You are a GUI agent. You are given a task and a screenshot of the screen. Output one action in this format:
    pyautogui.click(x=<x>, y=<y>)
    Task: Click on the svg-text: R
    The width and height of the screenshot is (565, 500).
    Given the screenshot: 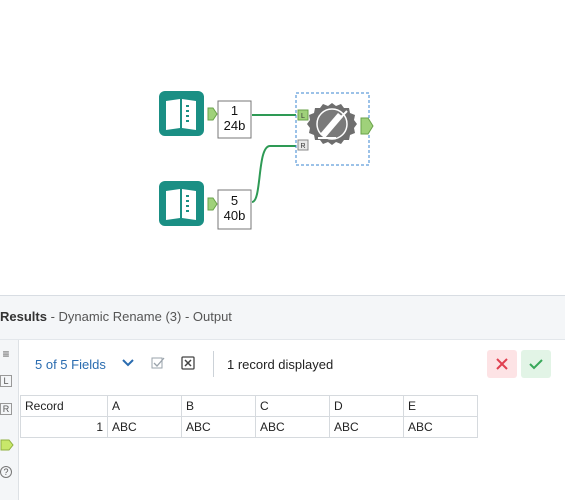 What is the action you would take?
    pyautogui.click(x=302, y=146)
    